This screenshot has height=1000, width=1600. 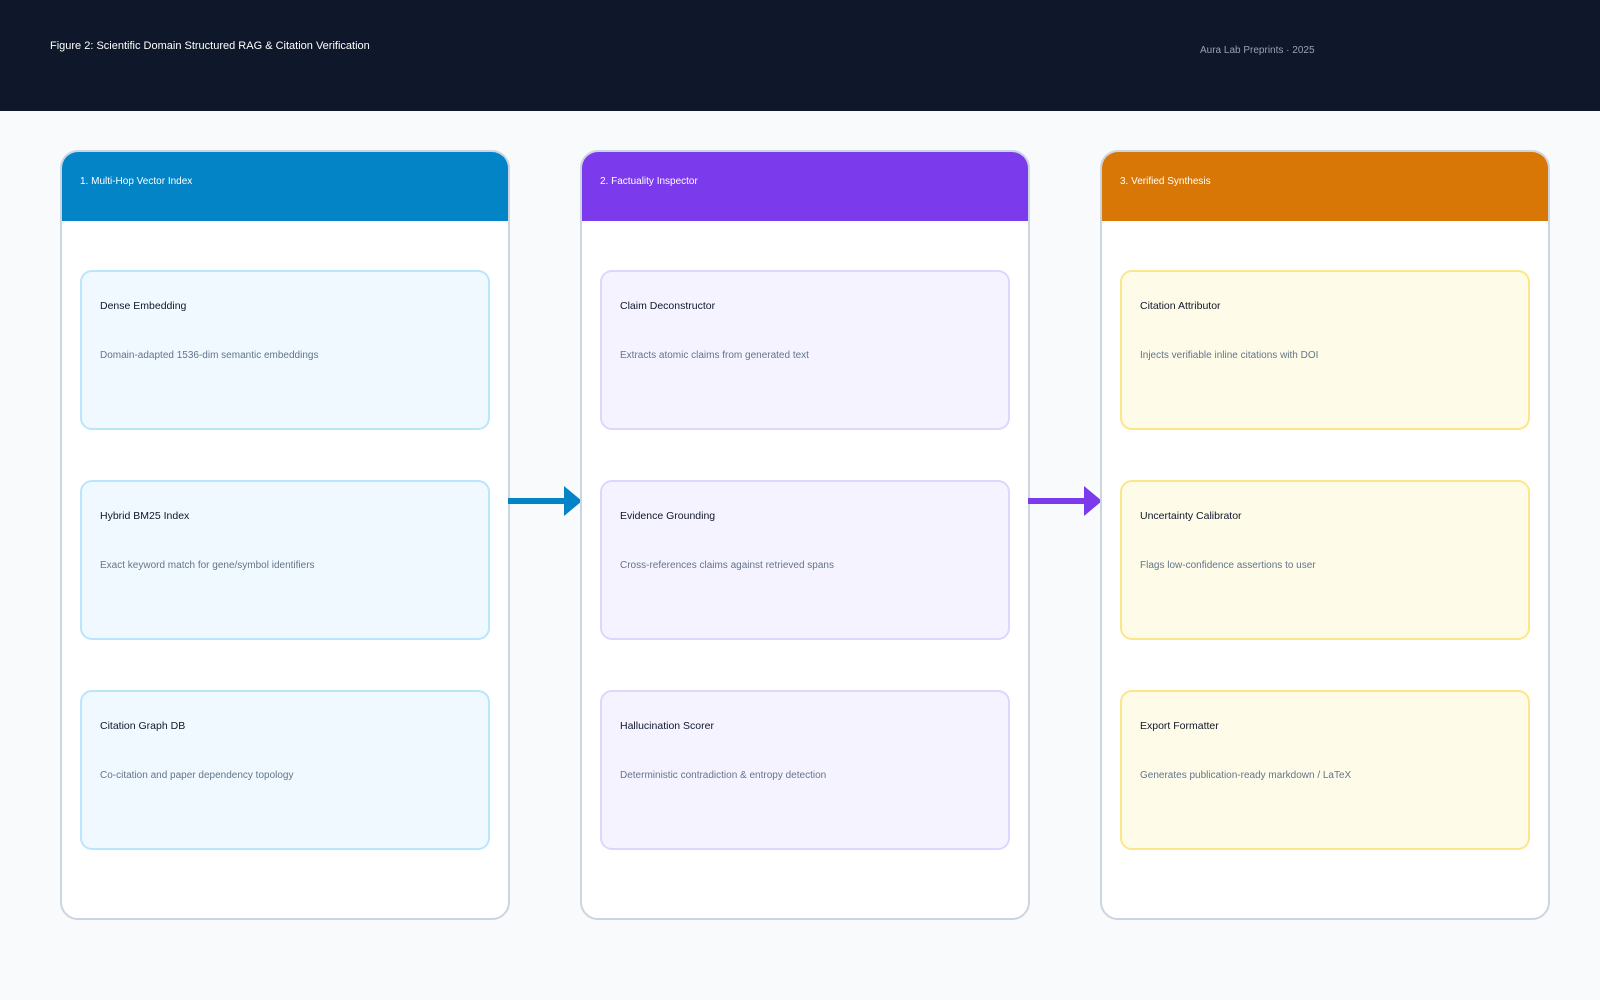 I want to click on component-title: Dense Embedding, so click(x=143, y=306).